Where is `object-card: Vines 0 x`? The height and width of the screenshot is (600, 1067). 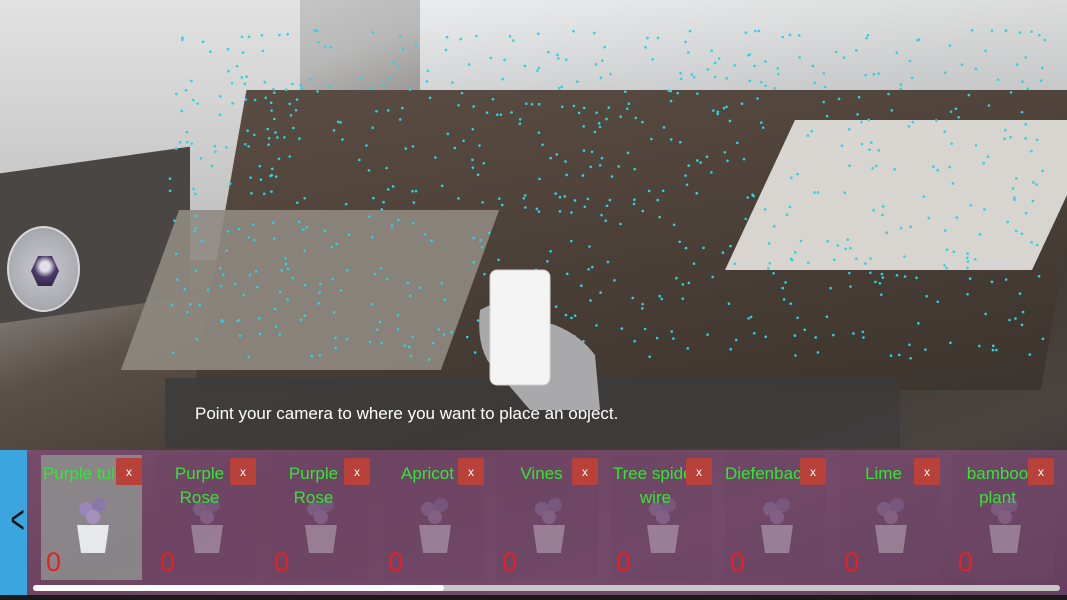 object-card: Vines 0 x is located at coordinates (547, 517).